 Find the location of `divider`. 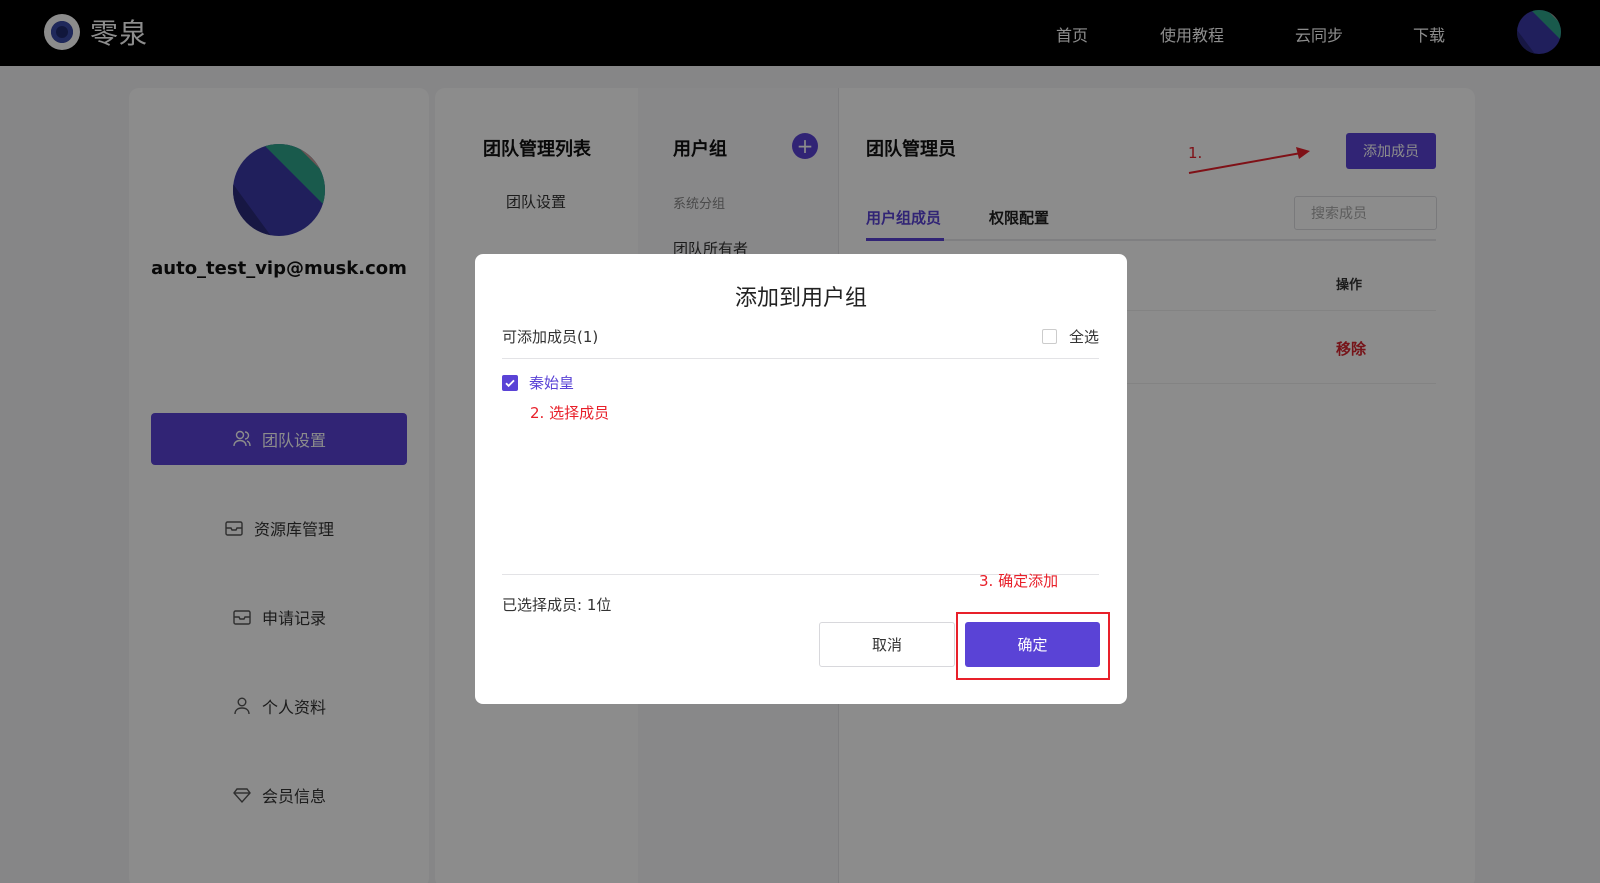

divider is located at coordinates (800, 358).